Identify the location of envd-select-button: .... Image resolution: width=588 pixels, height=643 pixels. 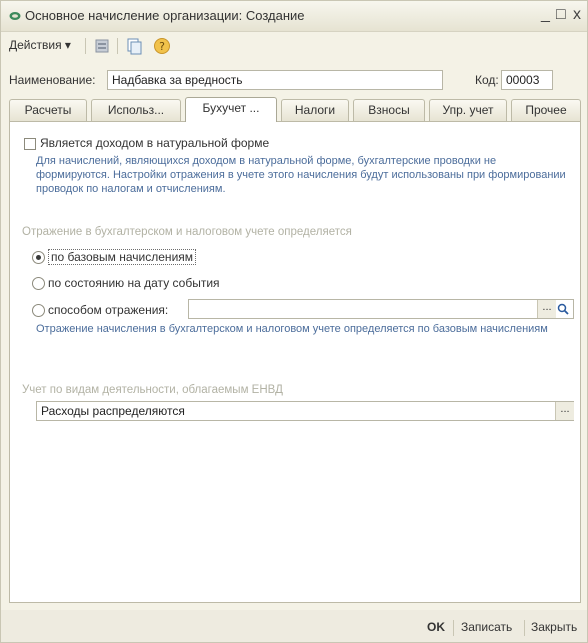
(564, 411).